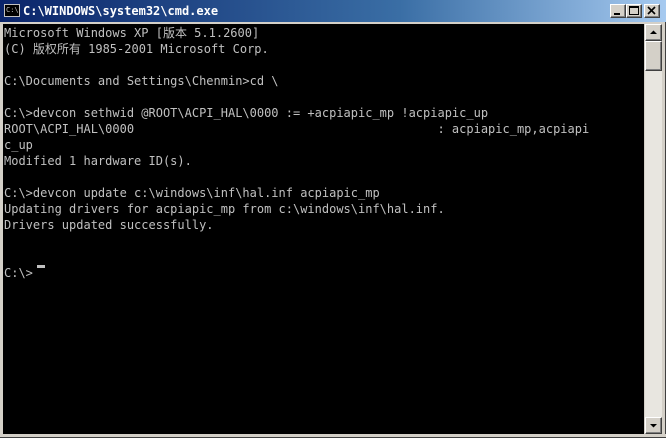 The width and height of the screenshot is (666, 438). Describe the element at coordinates (132, 33) in the screenshot. I see `console-line: Microsoft Windows XP [版本 5.1.2600]` at that location.